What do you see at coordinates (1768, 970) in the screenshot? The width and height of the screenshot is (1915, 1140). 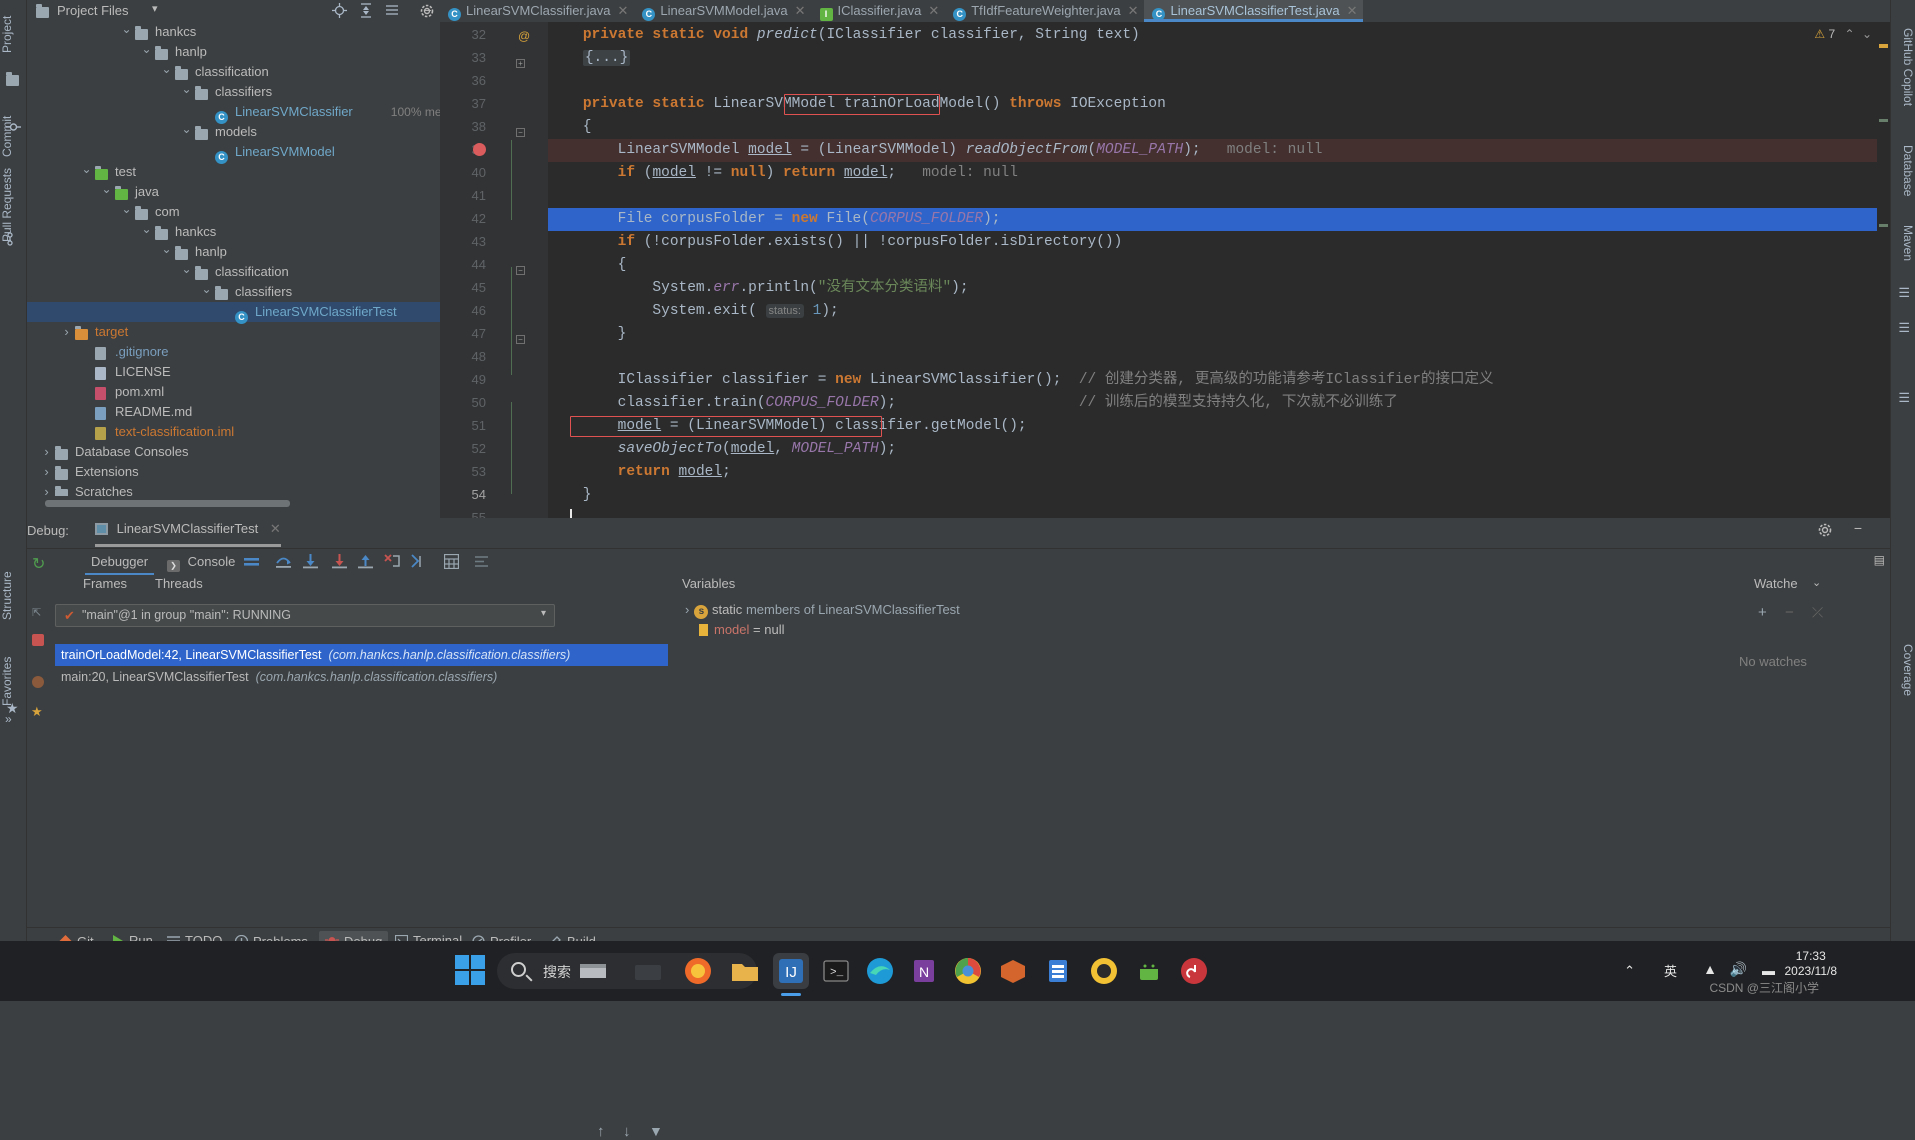 I see `battery-icon: ▬` at bounding box center [1768, 970].